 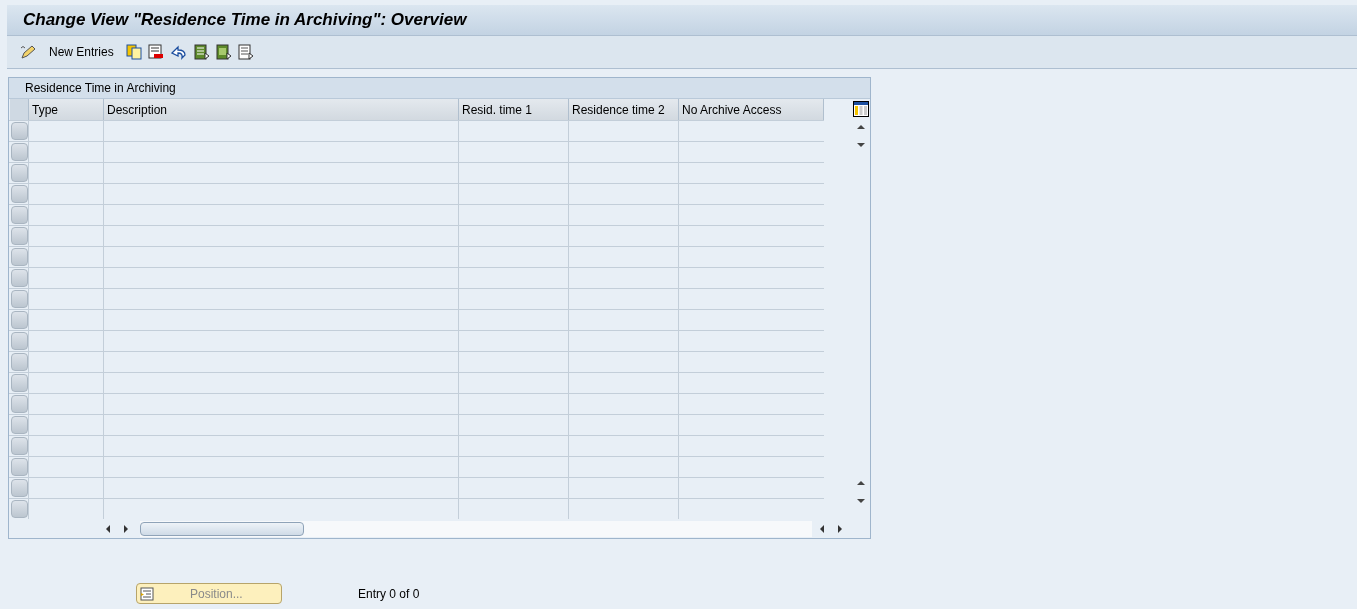 I want to click on position-icon, so click(x=147, y=593).